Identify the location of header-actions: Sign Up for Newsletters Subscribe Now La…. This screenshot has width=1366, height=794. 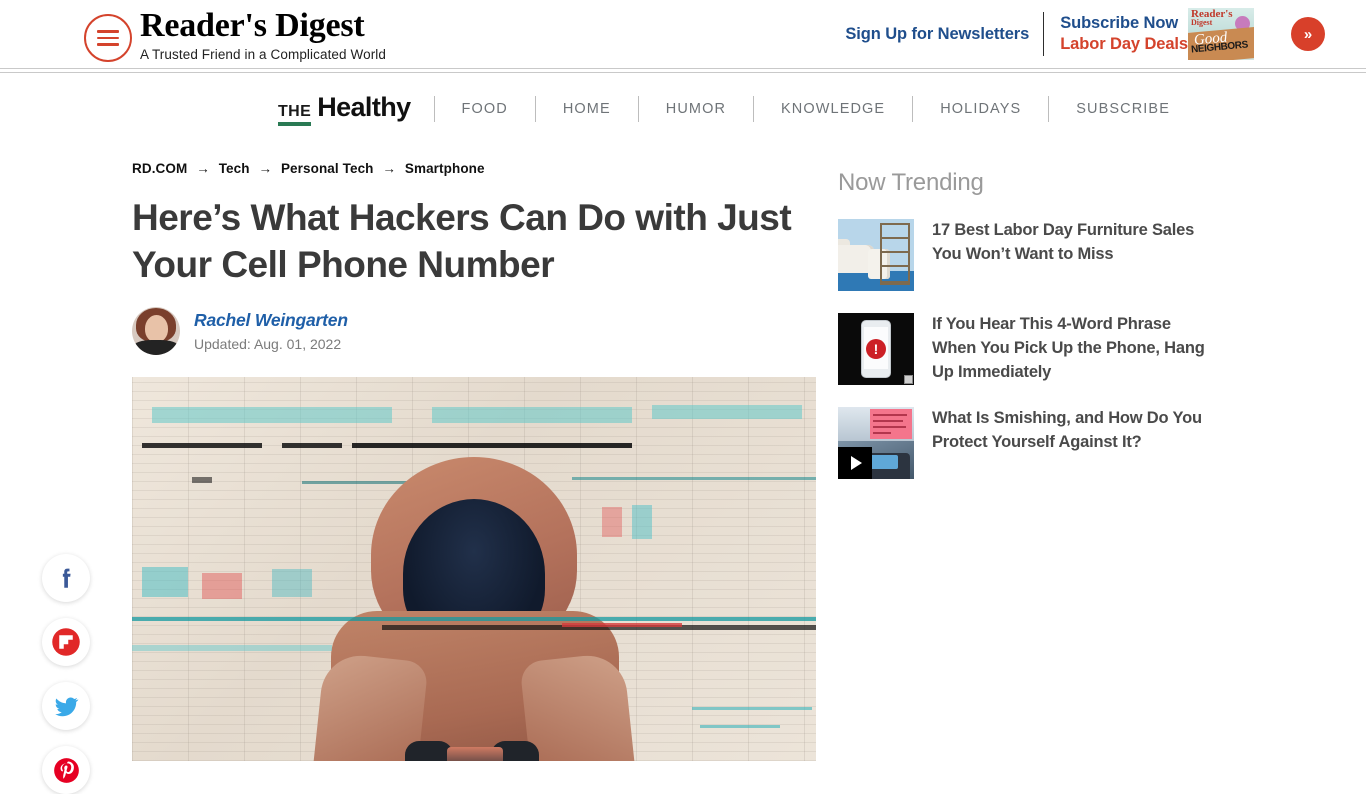
(1105, 34).